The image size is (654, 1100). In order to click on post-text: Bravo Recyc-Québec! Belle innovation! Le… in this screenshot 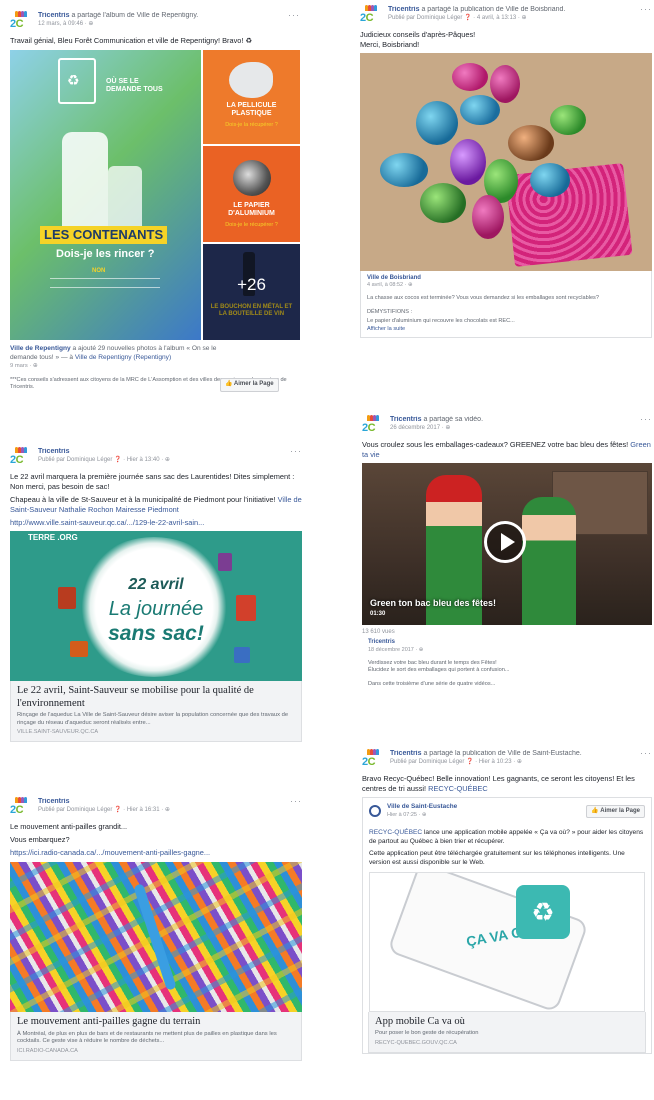, I will do `click(498, 783)`.